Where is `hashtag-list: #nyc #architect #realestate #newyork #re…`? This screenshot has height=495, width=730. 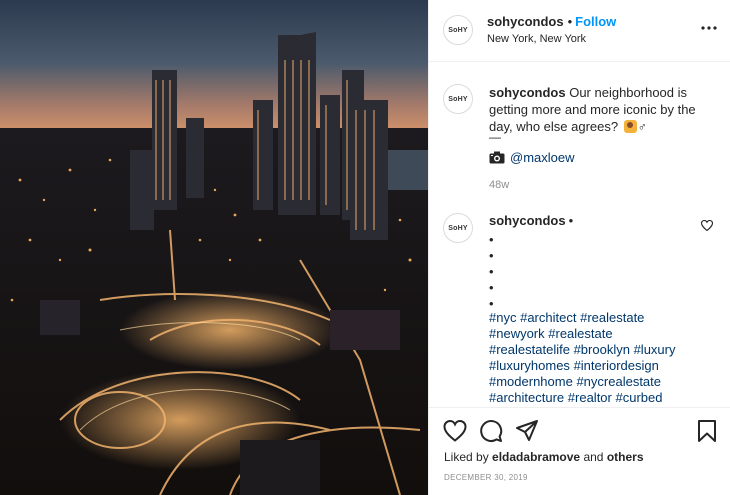
hashtag-list: #nyc #architect #realestate #newyork #re… is located at coordinates (604, 358).